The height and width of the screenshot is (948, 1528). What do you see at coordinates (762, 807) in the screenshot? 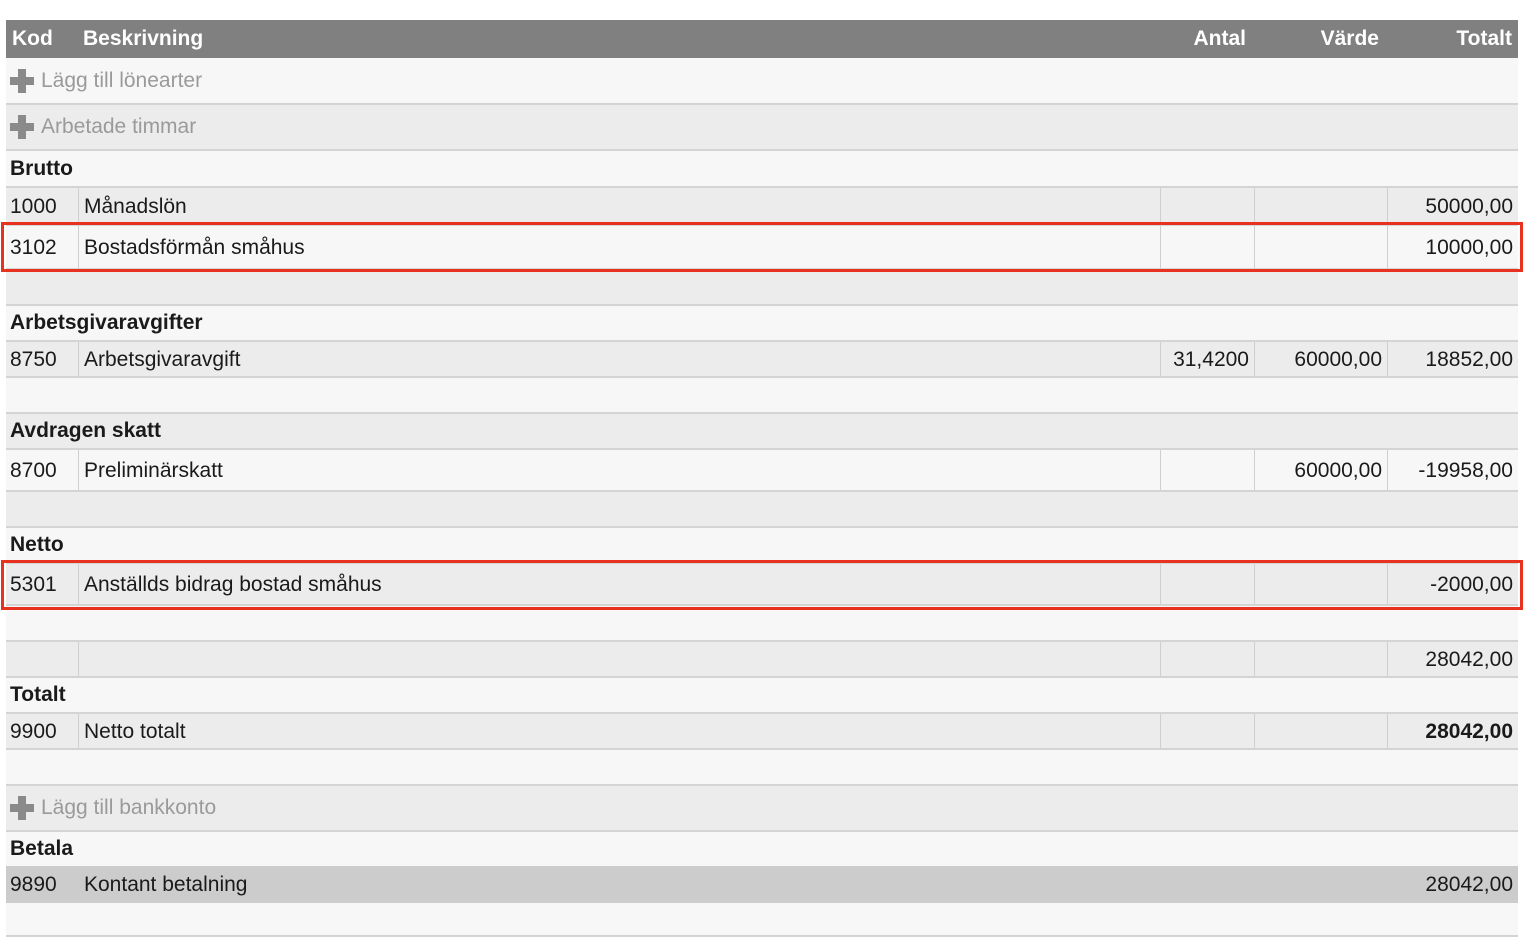
I see `add-bank-account-button: Lägg till bankkonto` at bounding box center [762, 807].